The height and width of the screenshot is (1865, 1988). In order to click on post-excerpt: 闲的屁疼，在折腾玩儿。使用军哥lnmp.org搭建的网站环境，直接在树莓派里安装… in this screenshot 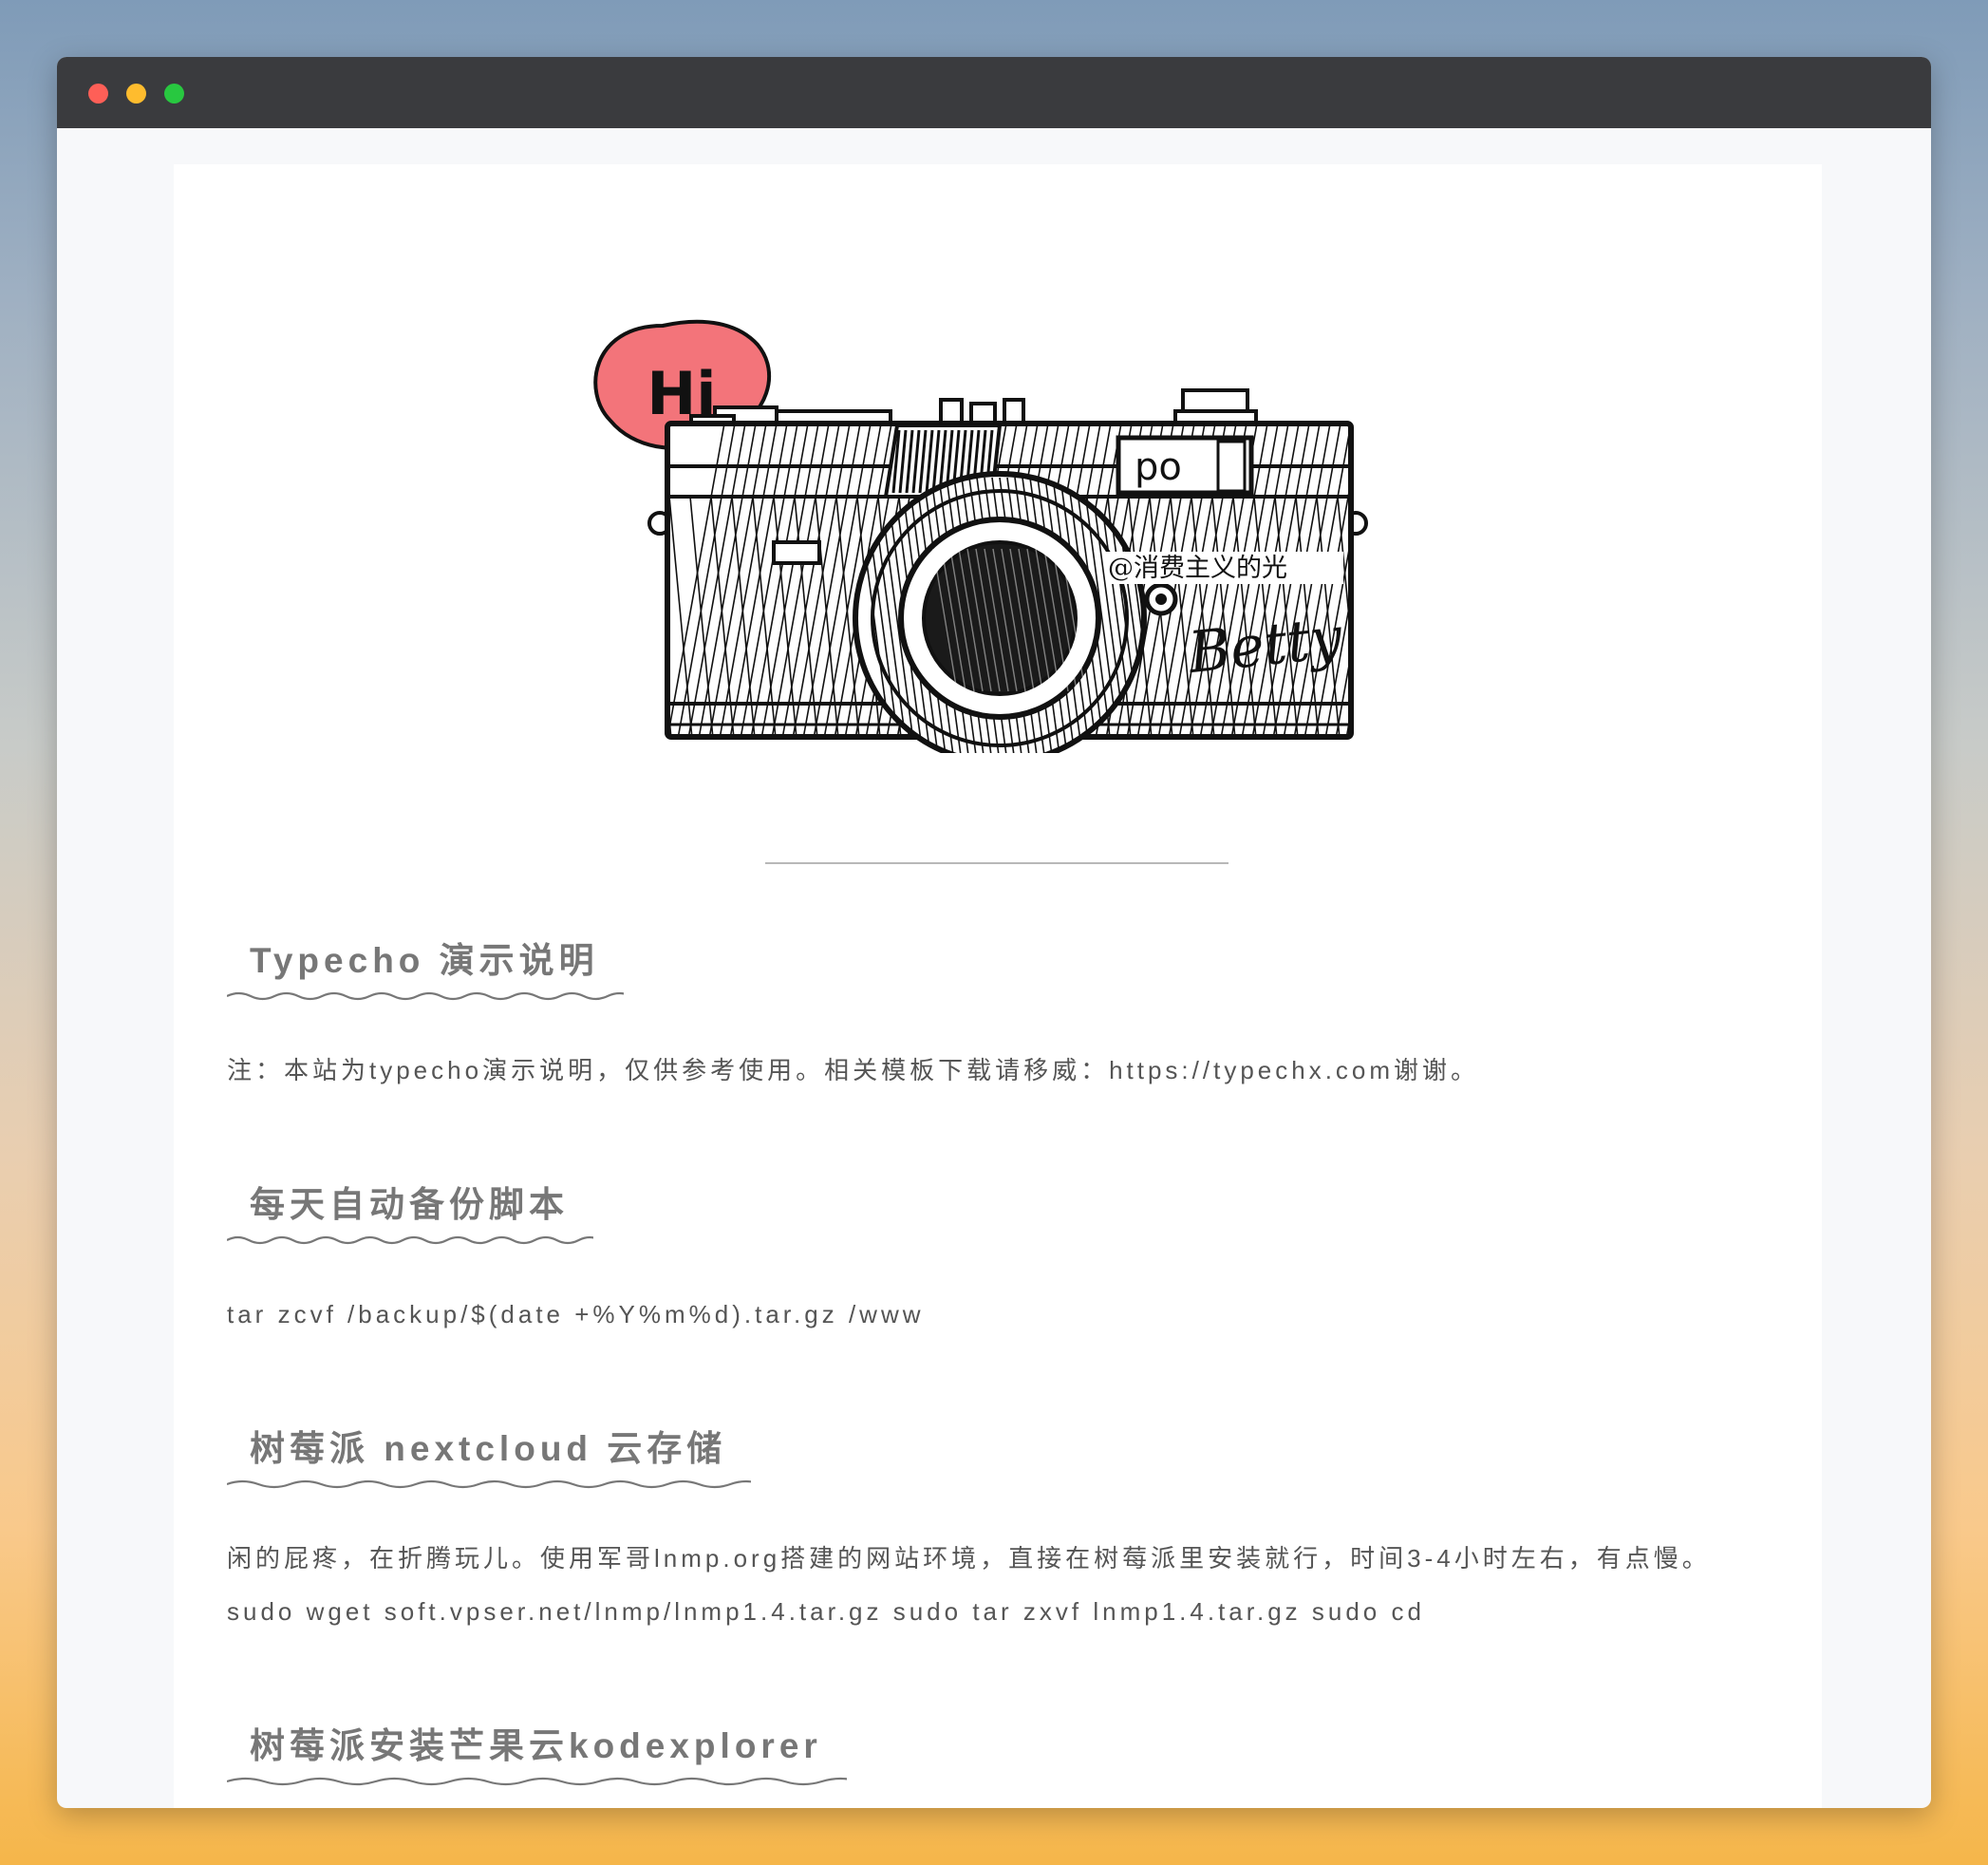, I will do `click(969, 1585)`.